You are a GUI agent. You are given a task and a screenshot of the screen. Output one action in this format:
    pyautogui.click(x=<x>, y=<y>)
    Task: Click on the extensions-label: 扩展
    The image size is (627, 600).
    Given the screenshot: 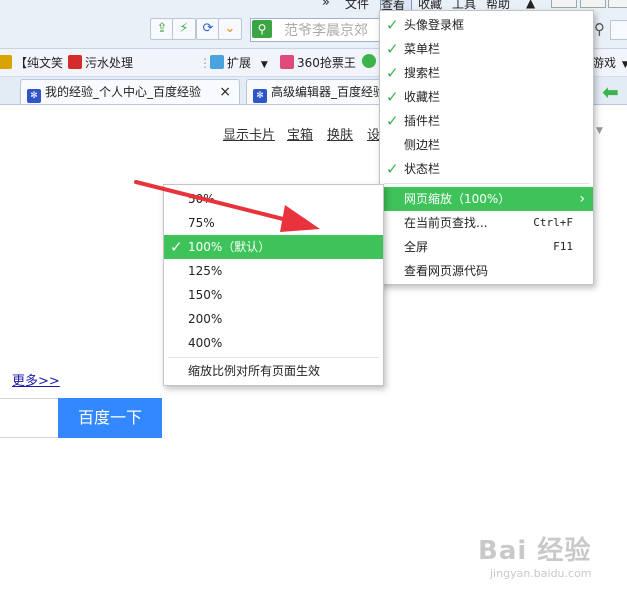 What is the action you would take?
    pyautogui.click(x=239, y=63)
    